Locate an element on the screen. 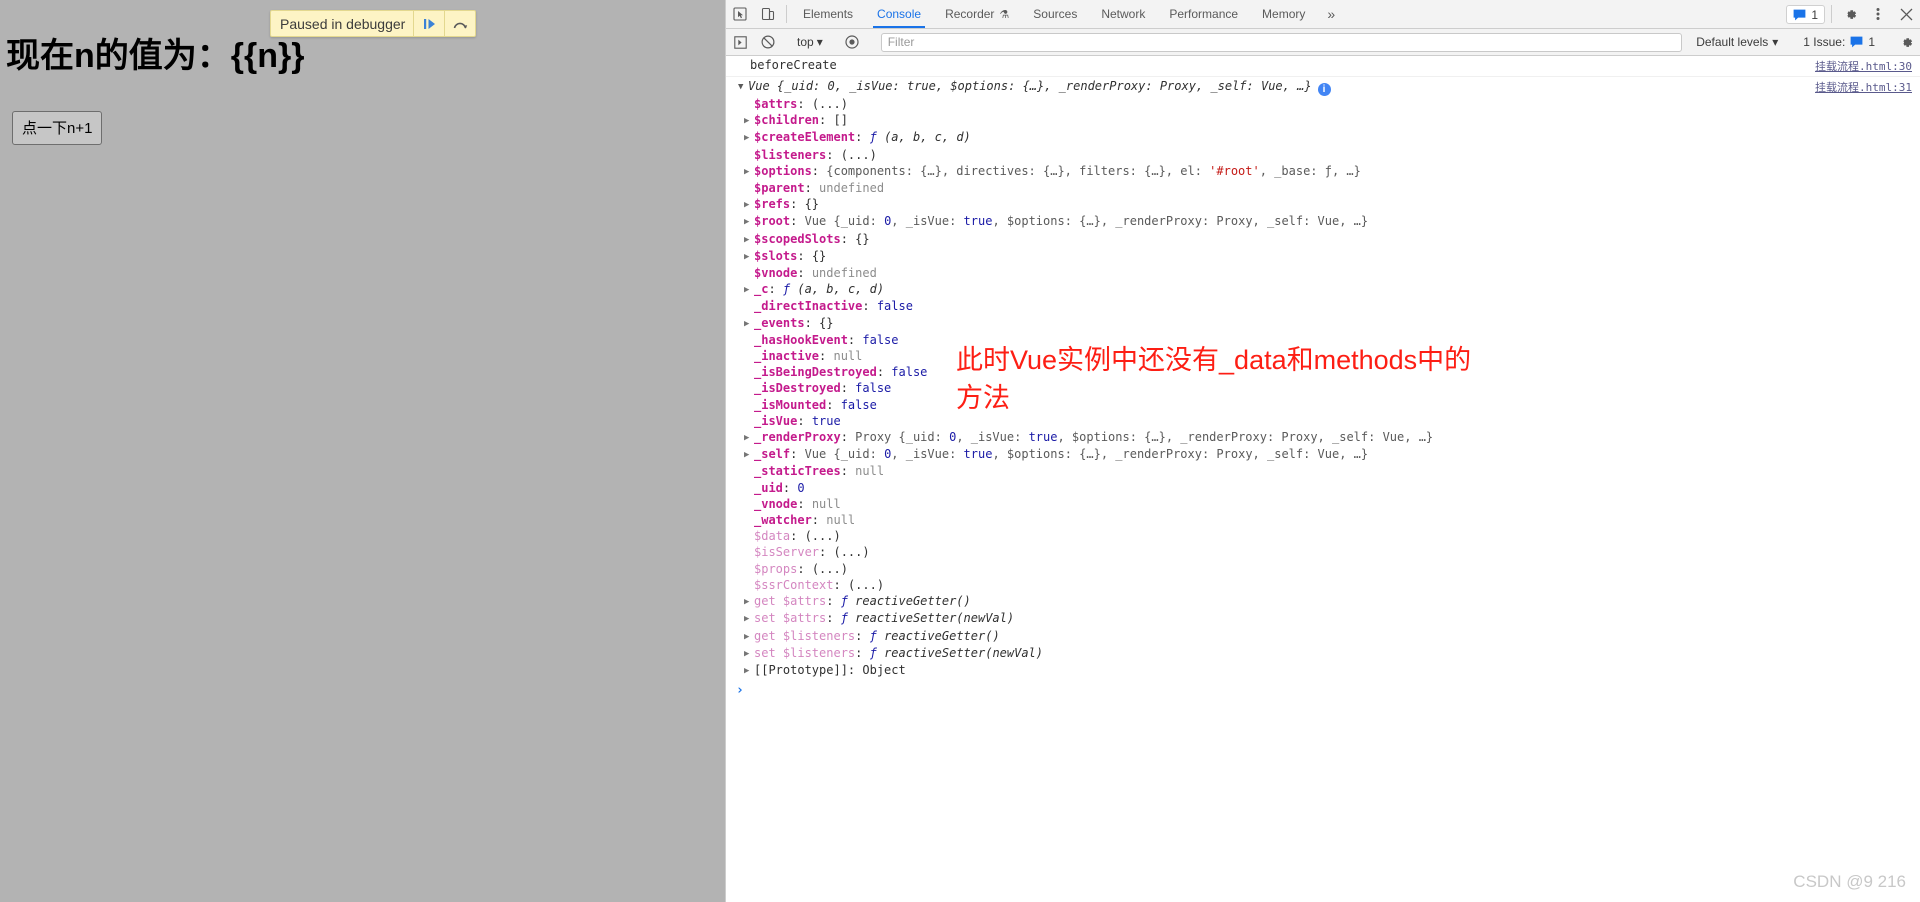 The image size is (1920, 902). object-property-row: _inactive: null is located at coordinates (1323, 356).